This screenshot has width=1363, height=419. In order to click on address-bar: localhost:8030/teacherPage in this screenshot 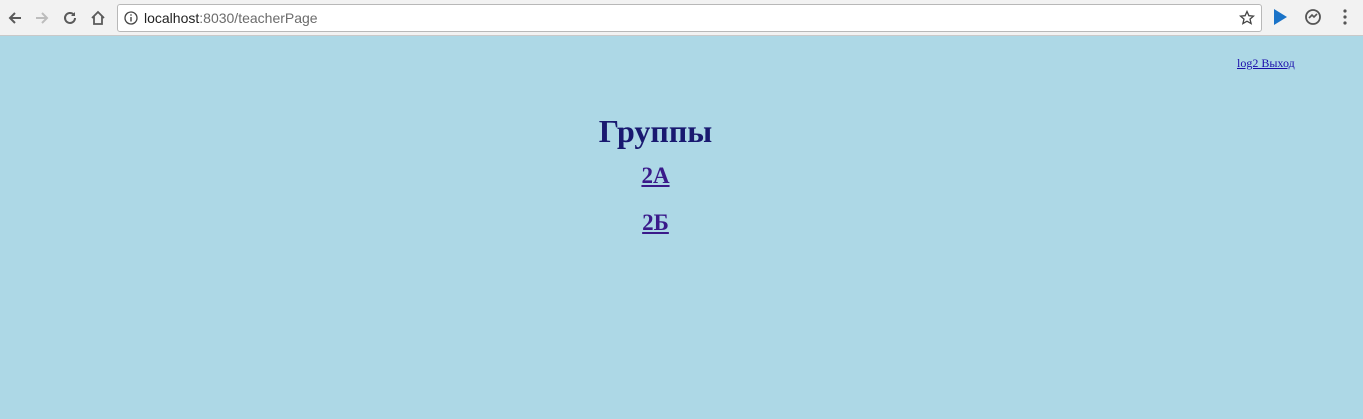, I will do `click(689, 18)`.